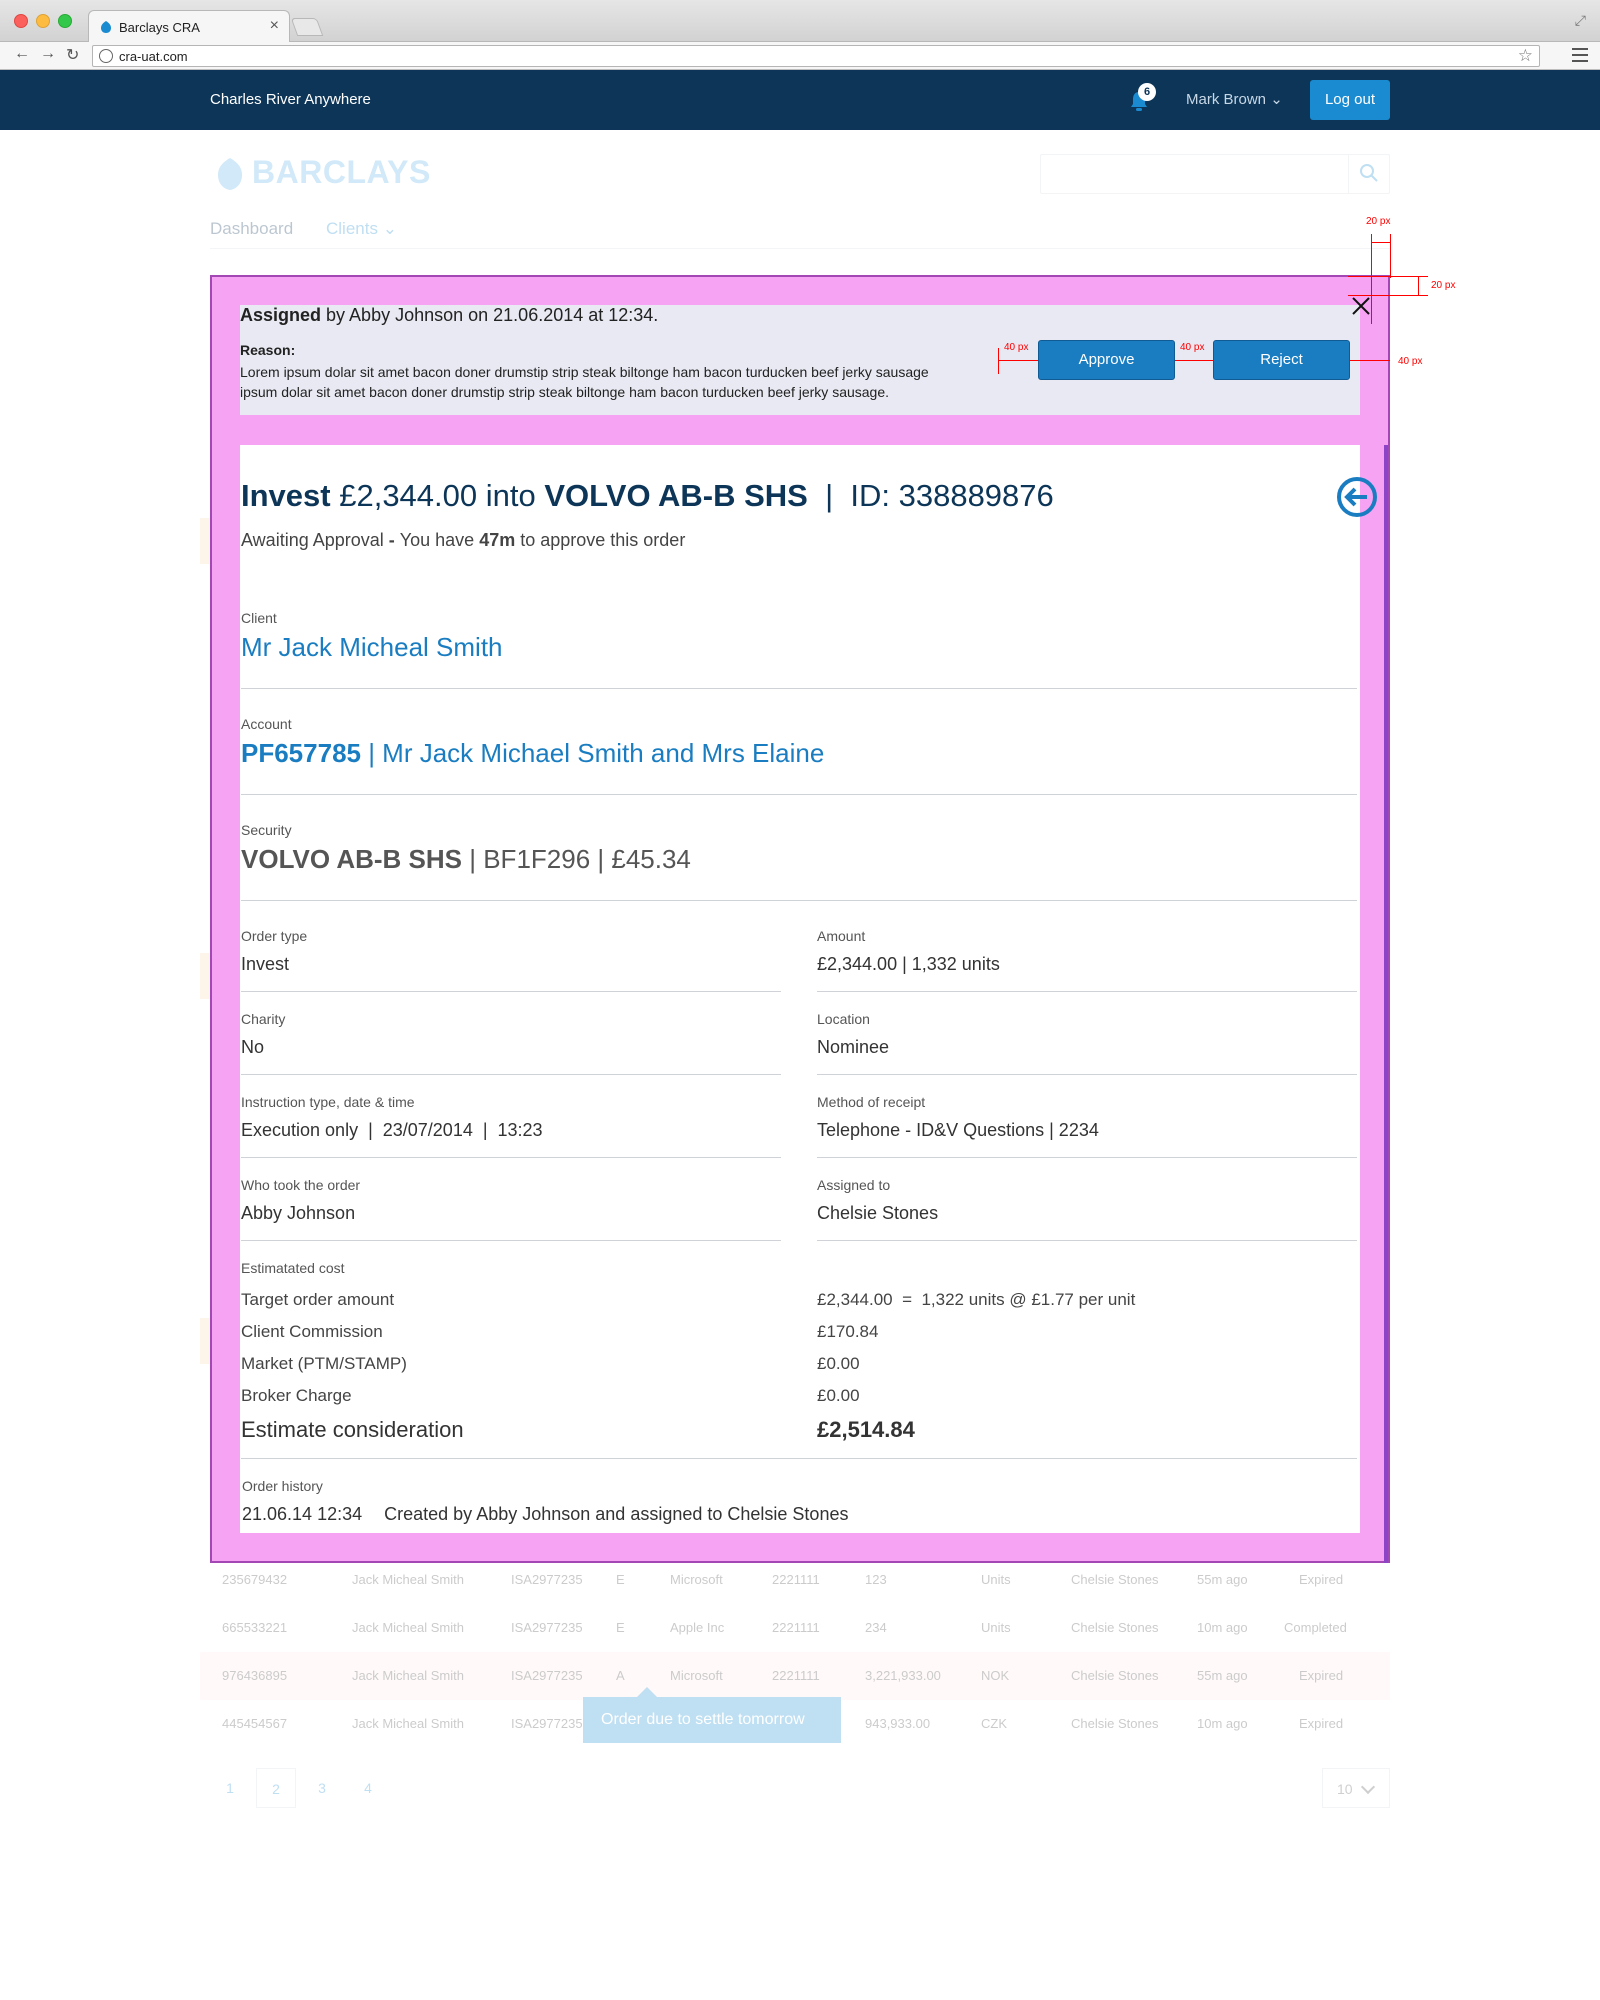  Describe the element at coordinates (372, 647) in the screenshot. I see `client-name-link: Mr Jack Micheal Smith` at that location.